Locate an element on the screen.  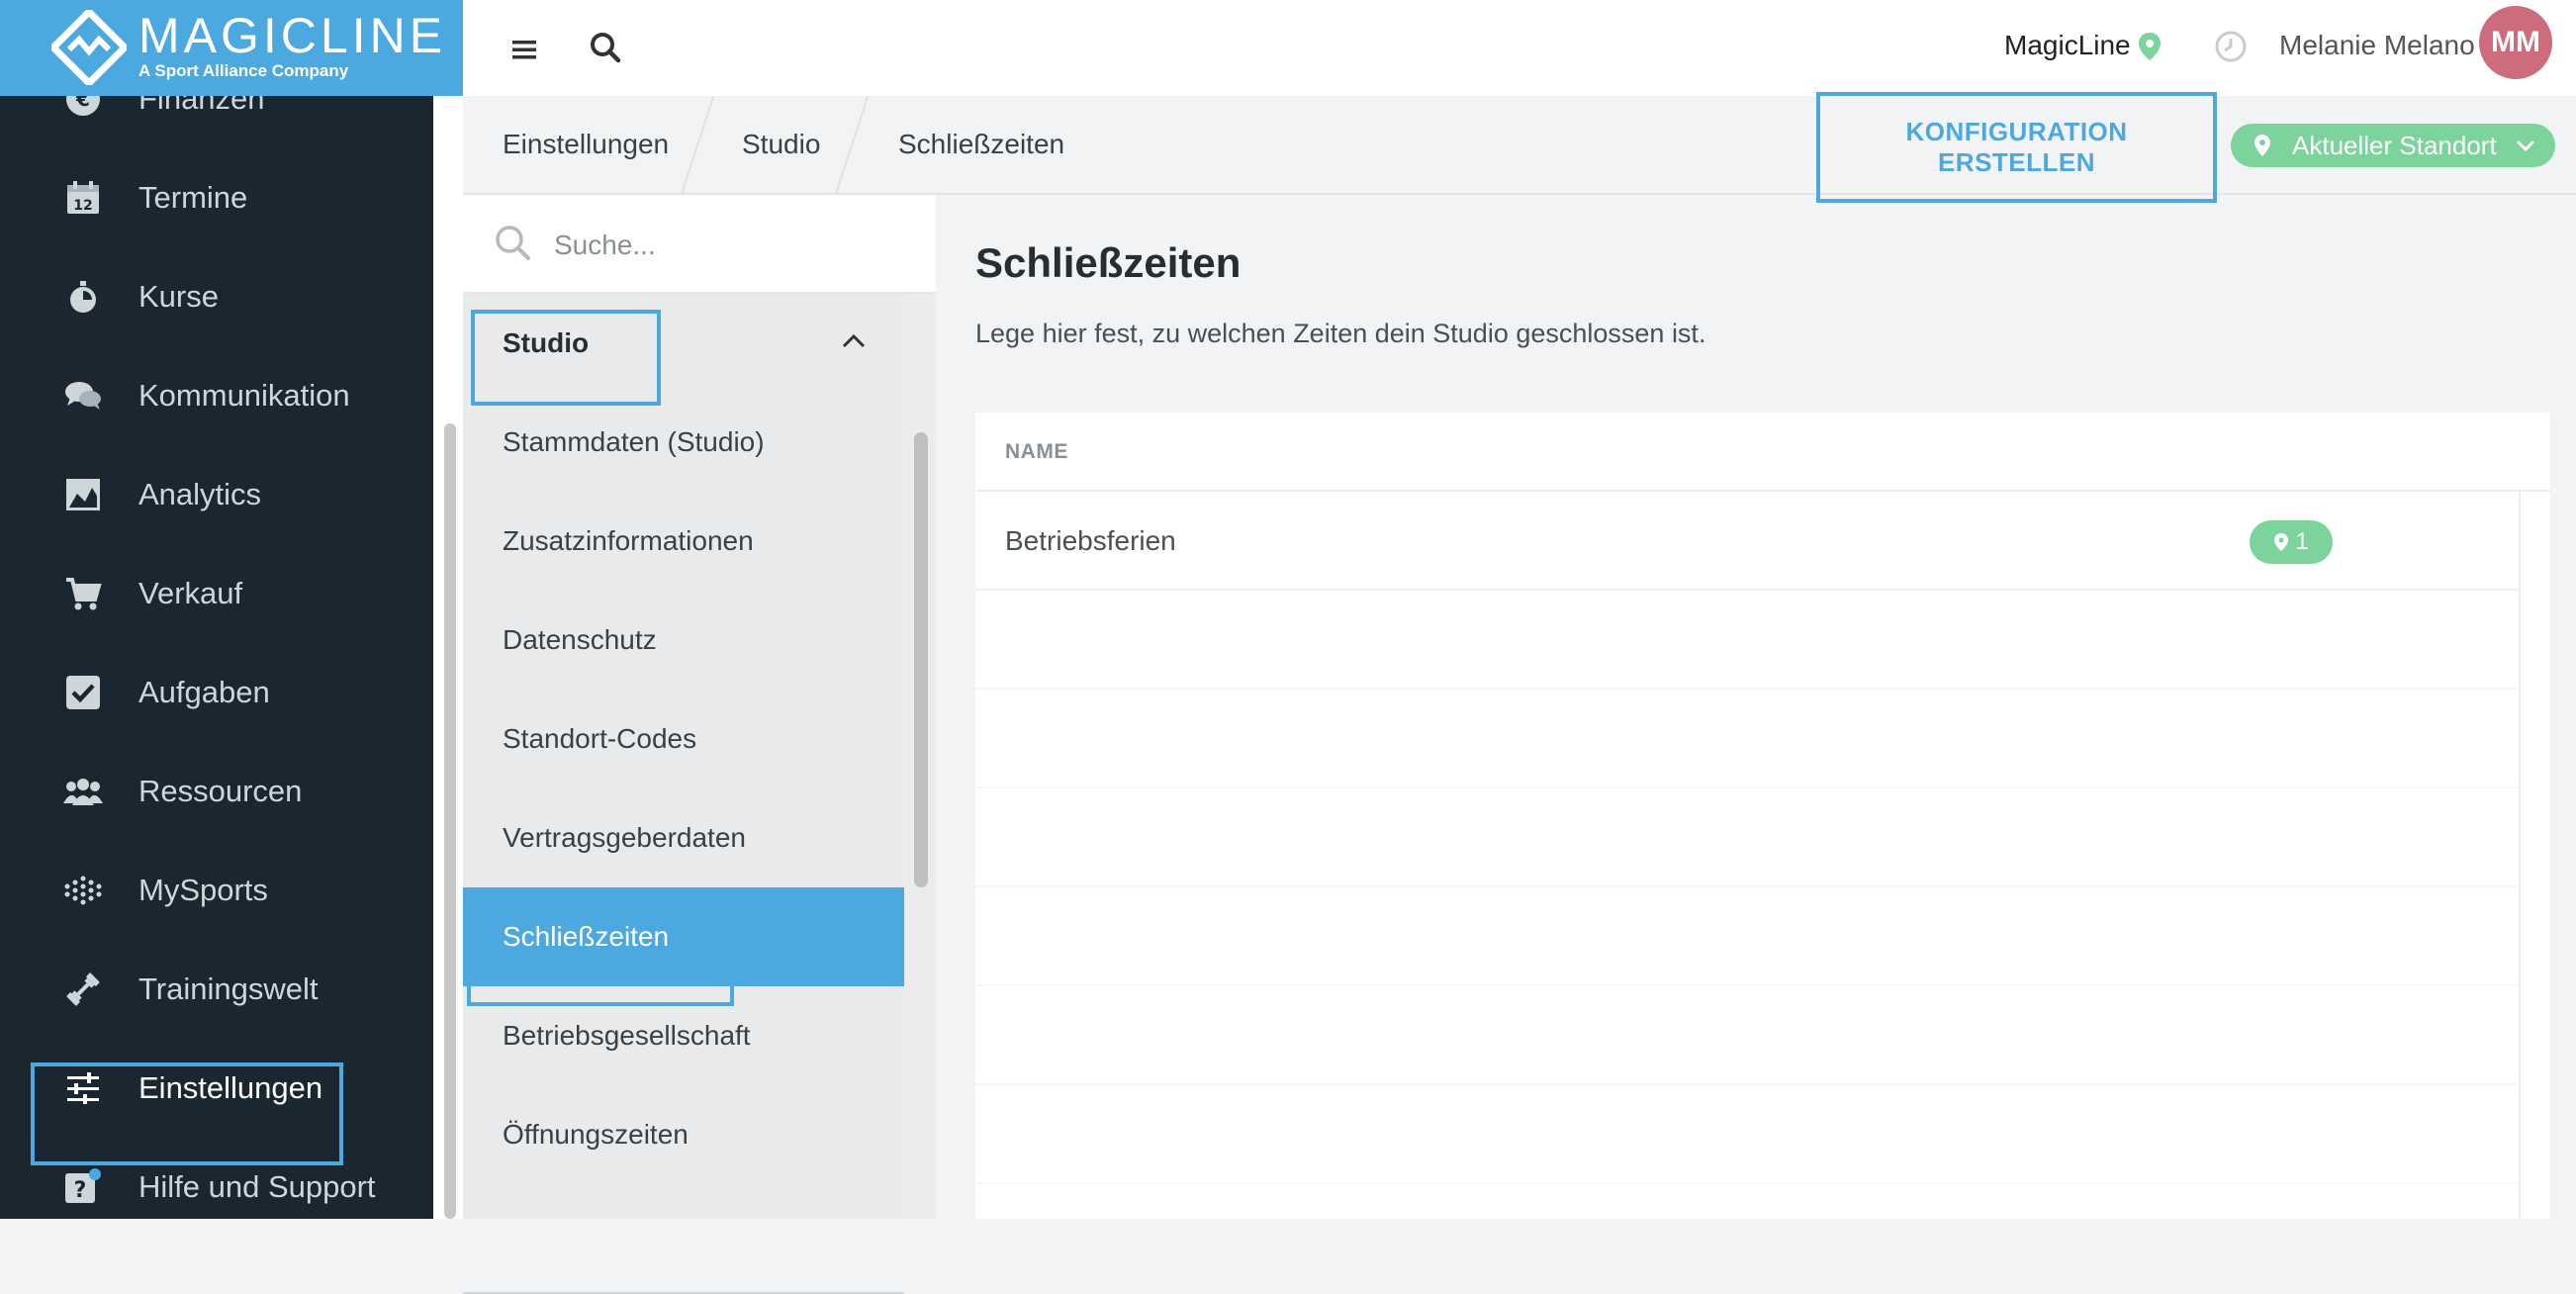
sidebar-item-termine: 12 Termine is located at coordinates (216, 198).